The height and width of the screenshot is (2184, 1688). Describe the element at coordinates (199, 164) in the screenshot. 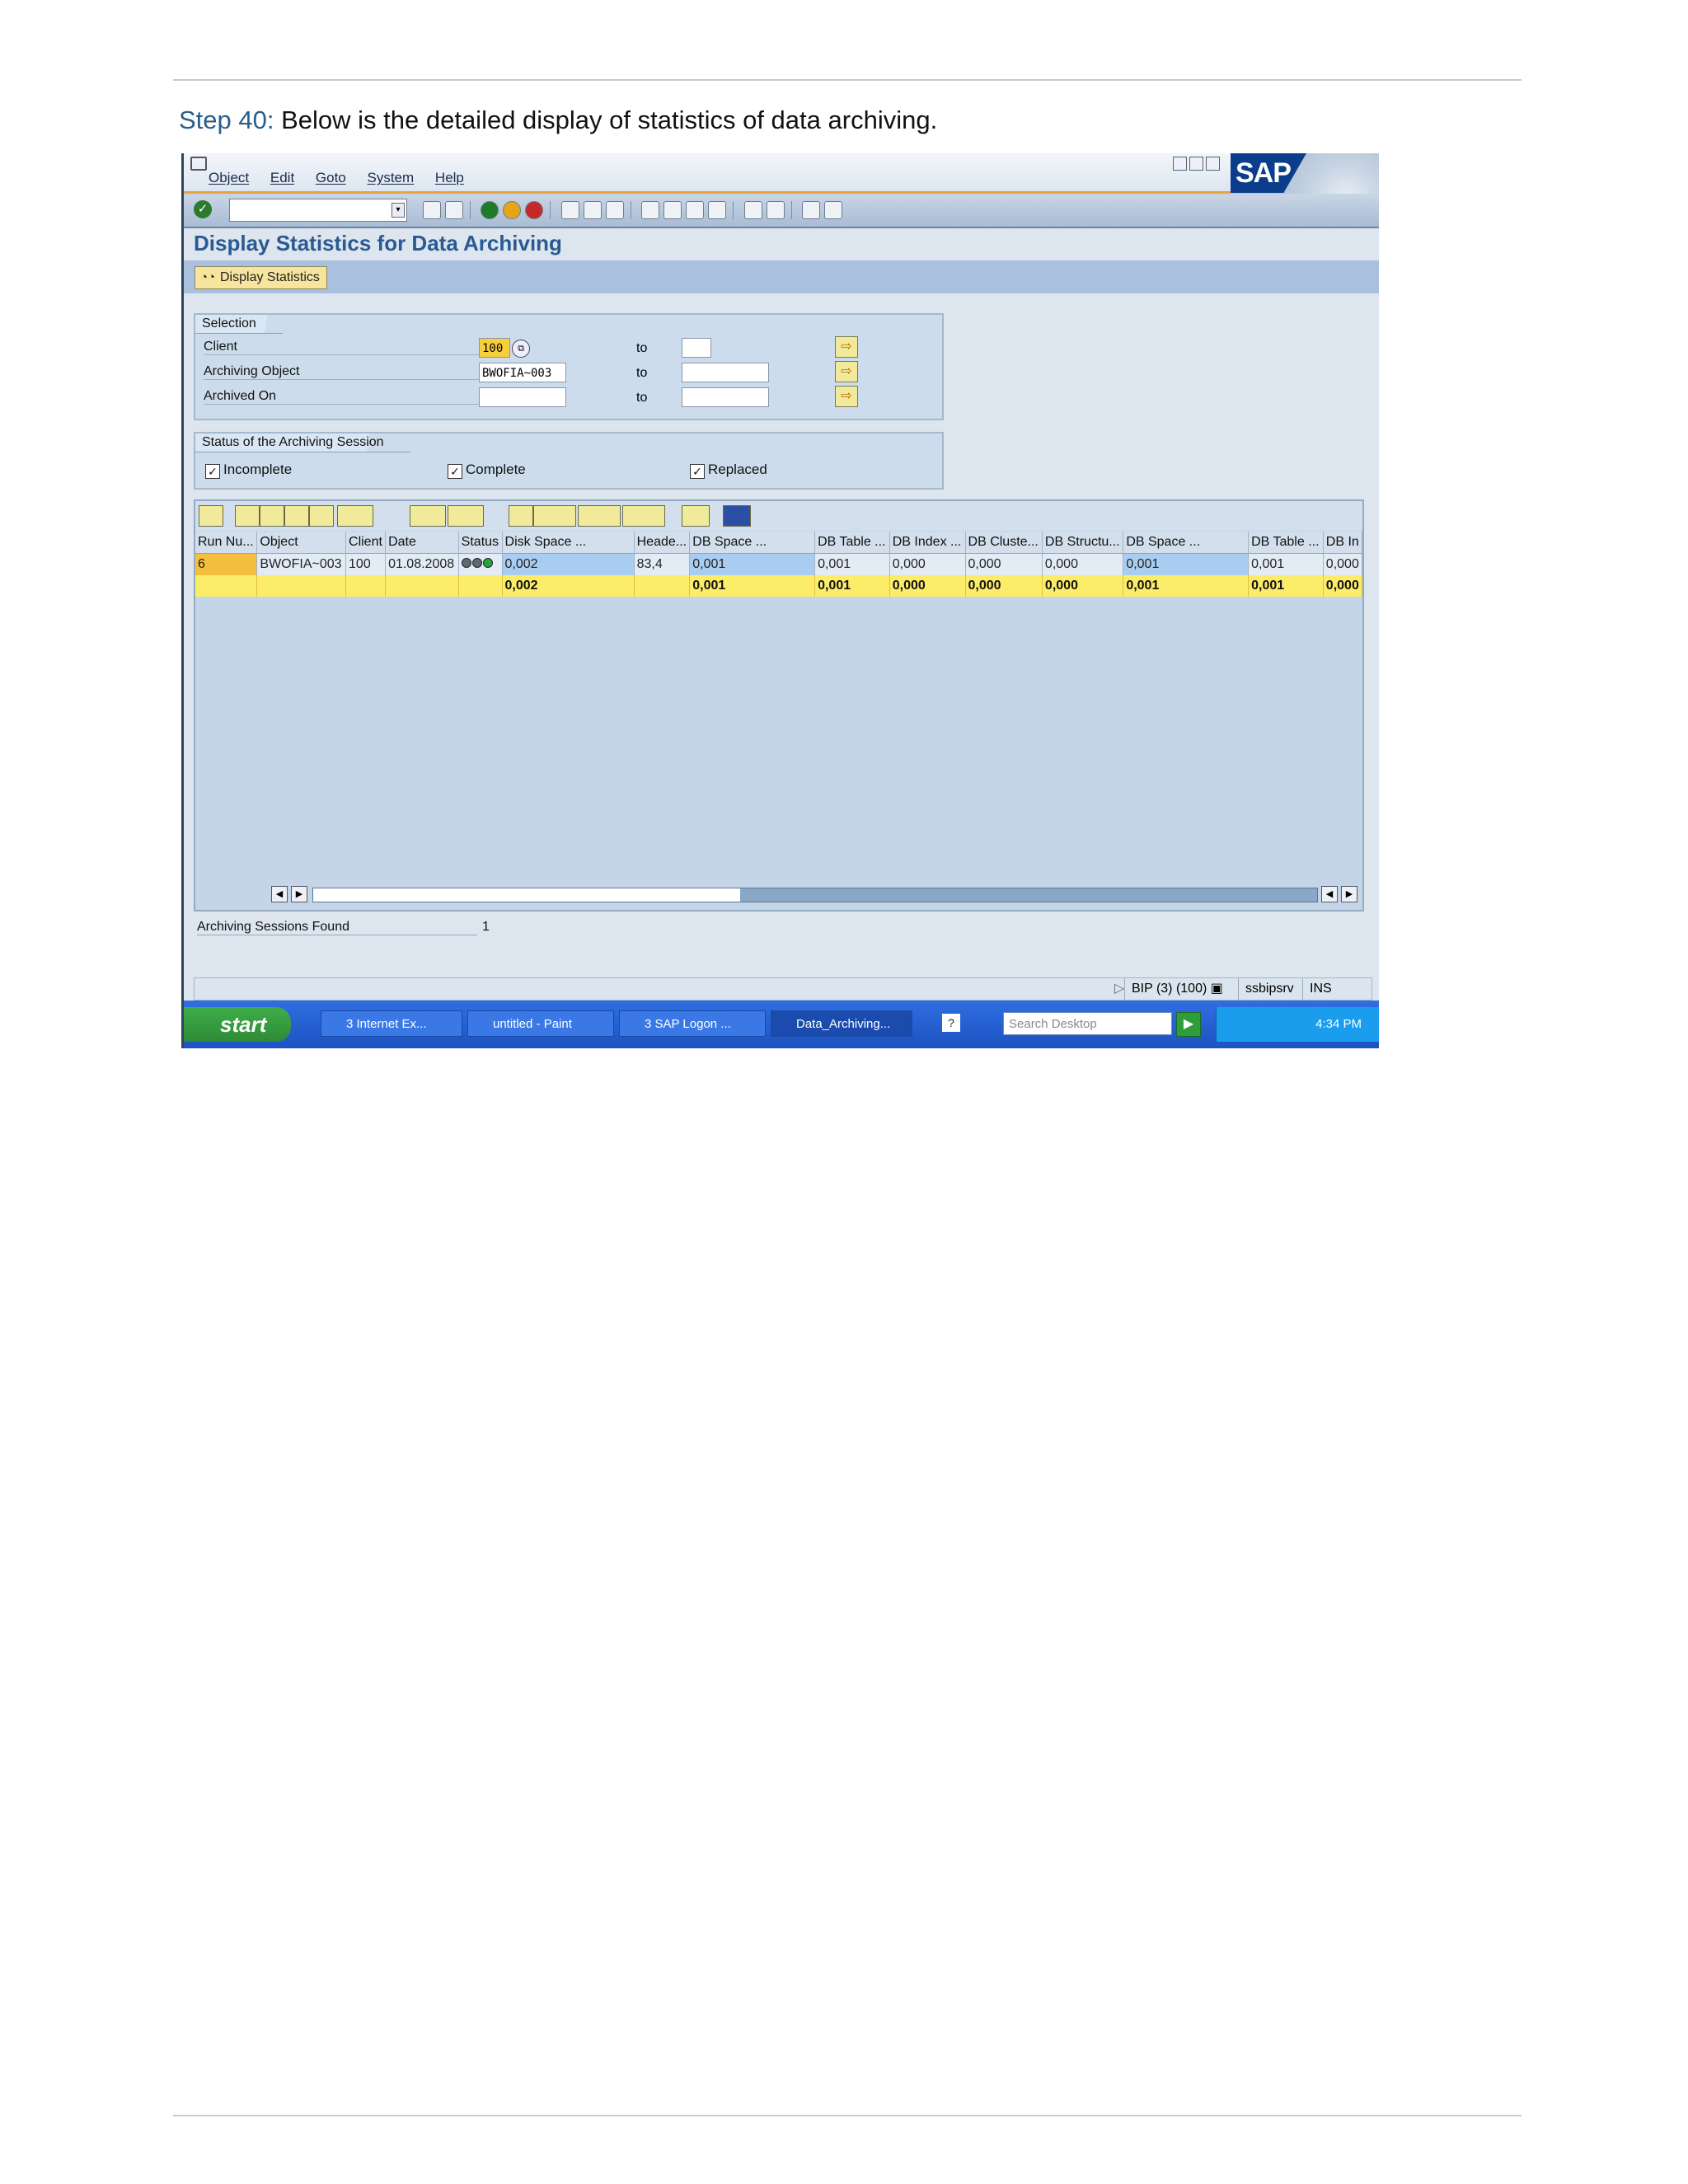

I see `system-menu-icon` at that location.